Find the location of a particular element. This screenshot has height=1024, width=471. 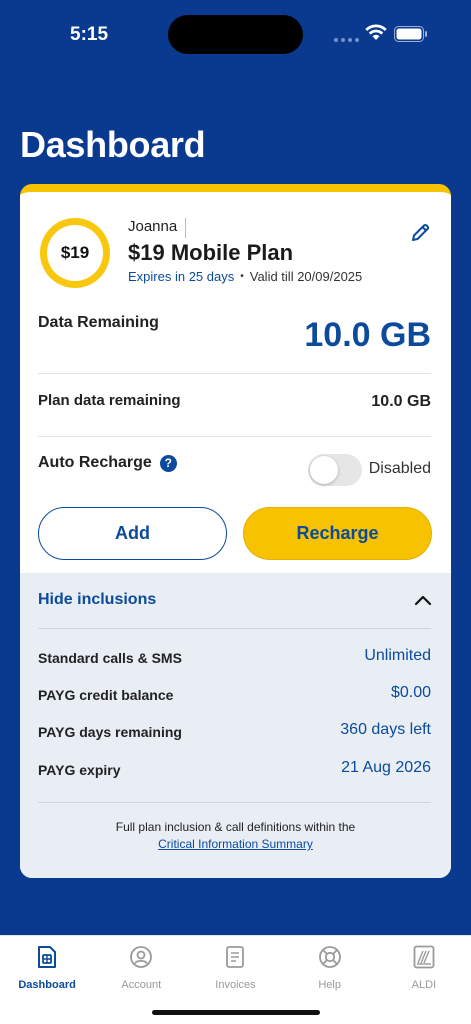

tab-label: Invoices is located at coordinates (235, 985).